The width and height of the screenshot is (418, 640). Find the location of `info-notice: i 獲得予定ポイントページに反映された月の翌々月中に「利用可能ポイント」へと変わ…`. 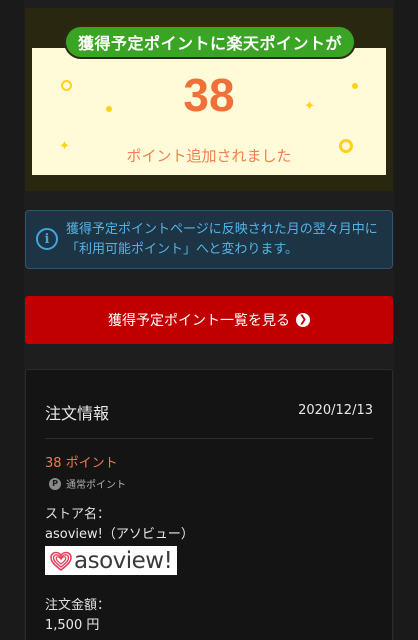

info-notice: i 獲得予定ポイントページに反映された月の翌々月中に「利用可能ポイント」へと変わ… is located at coordinates (209, 239).